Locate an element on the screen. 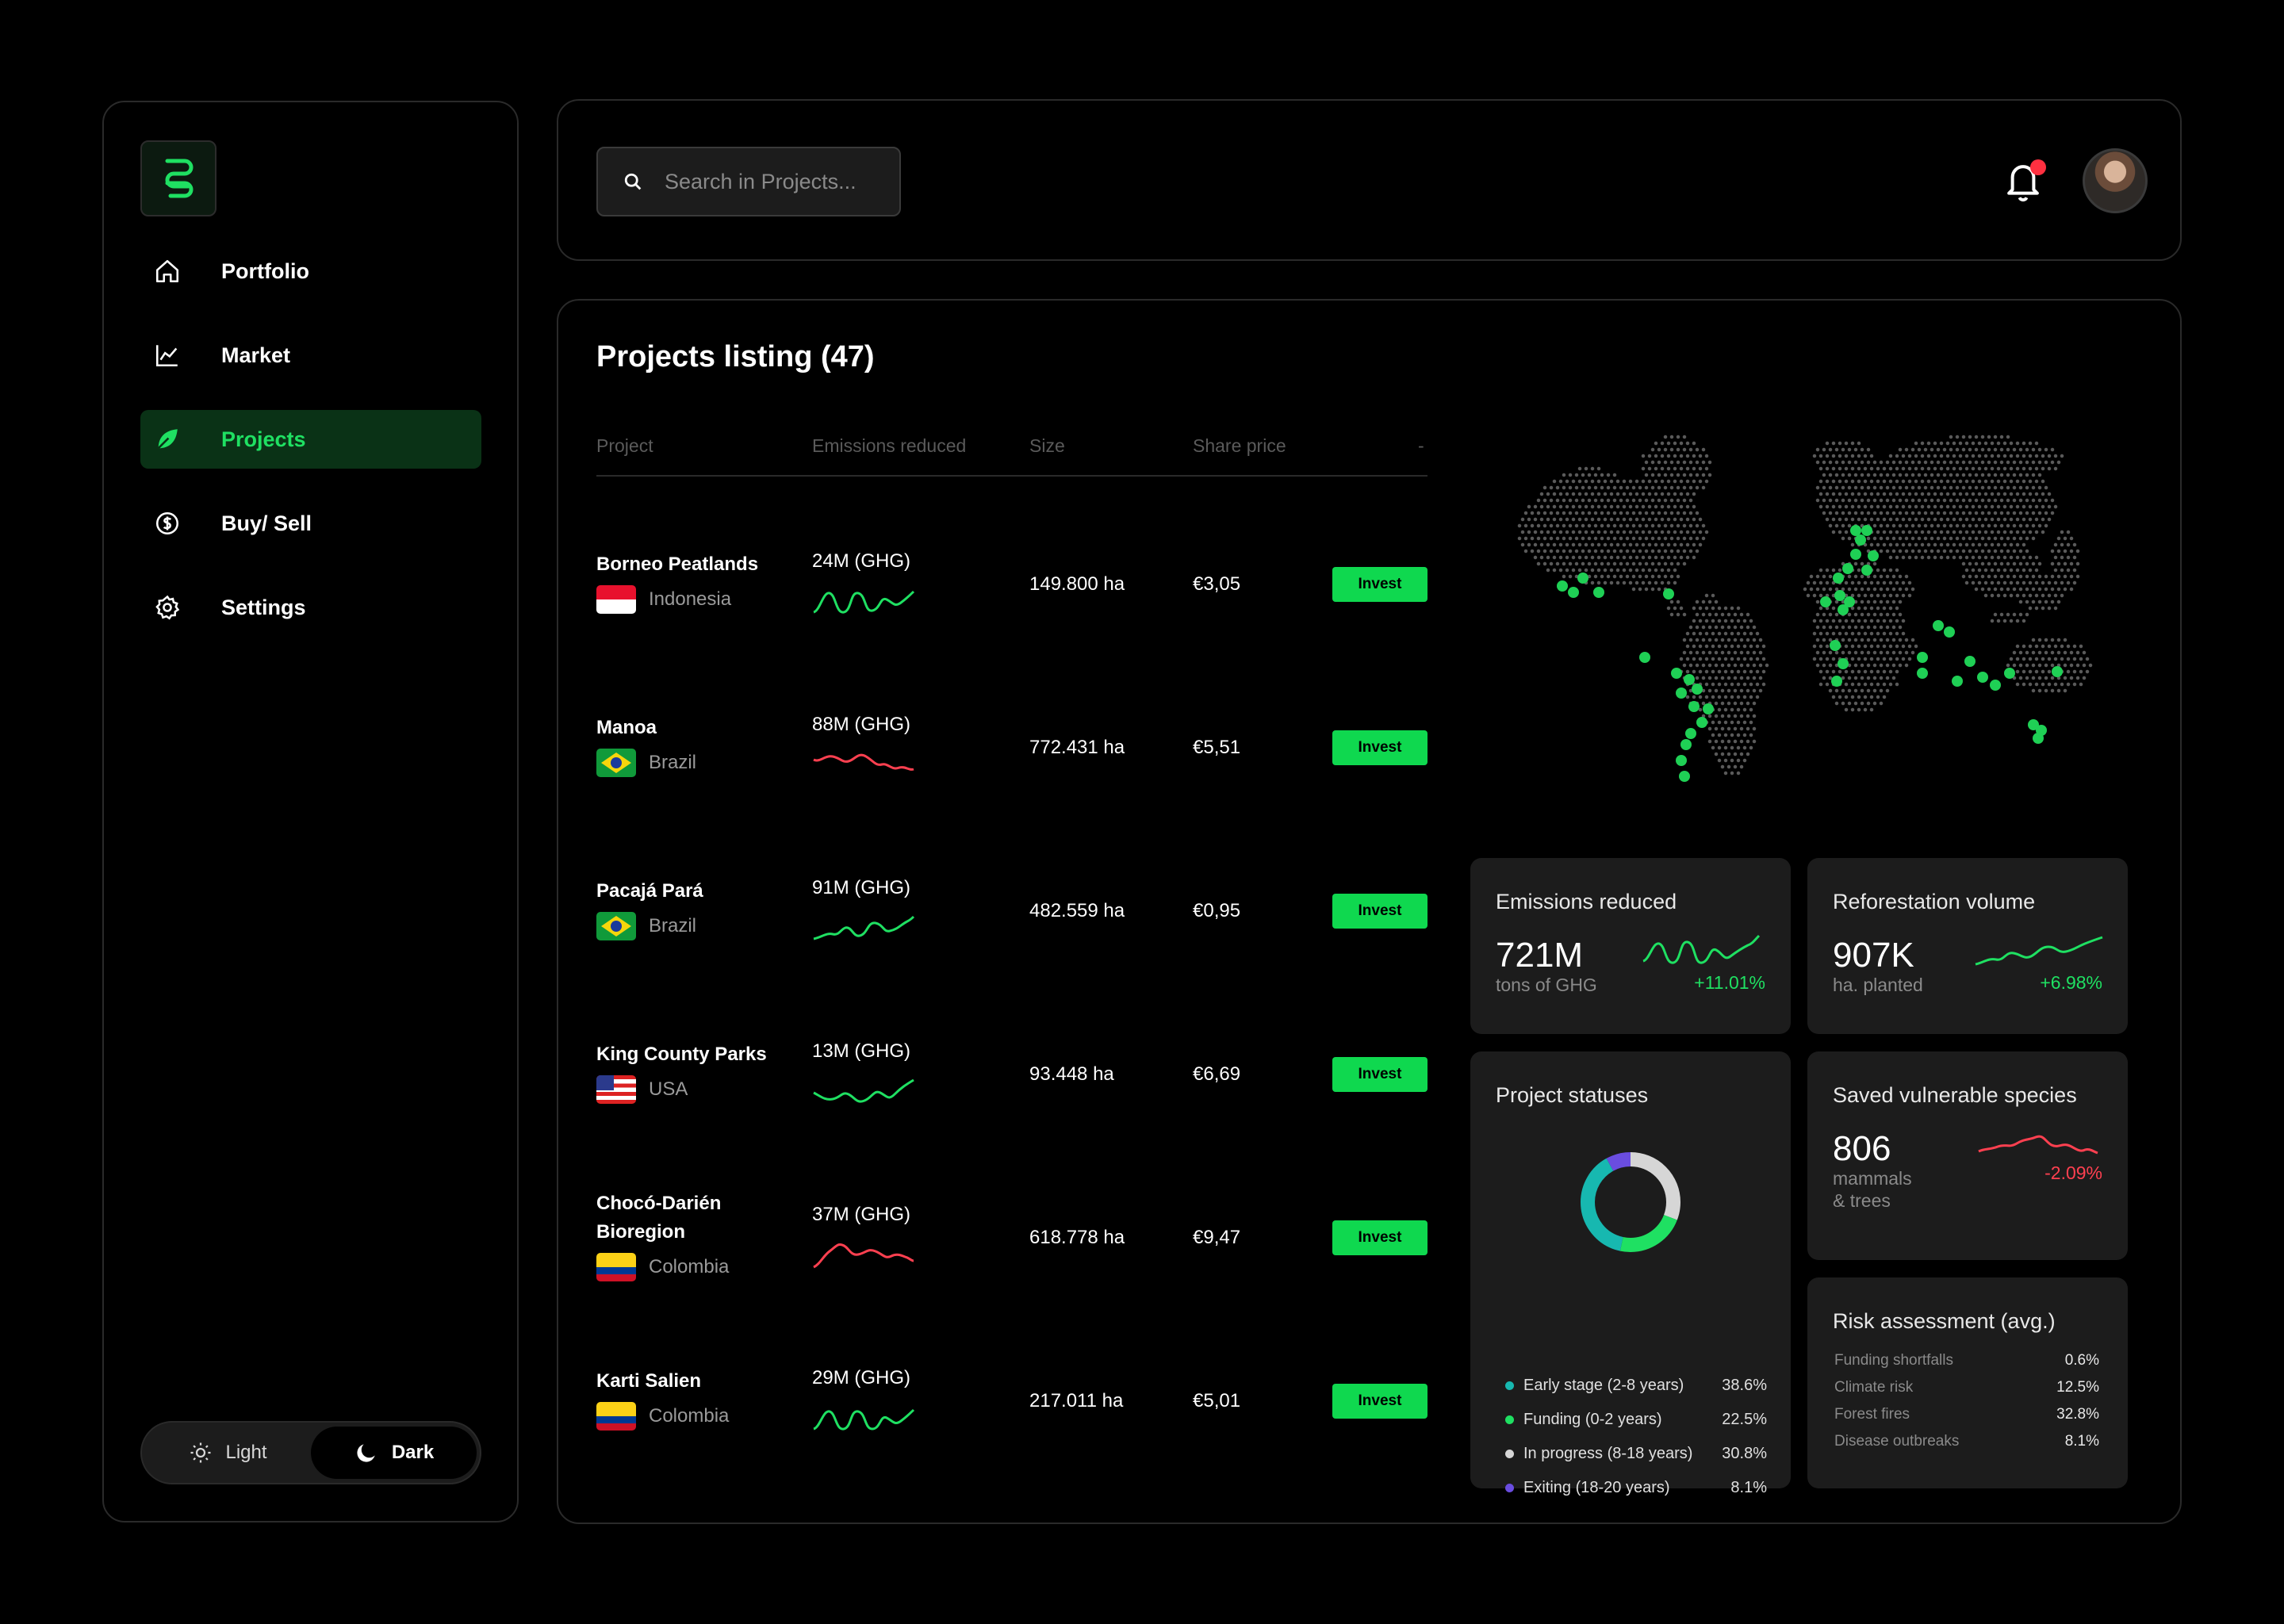  column-header-size: Size is located at coordinates (1047, 446).